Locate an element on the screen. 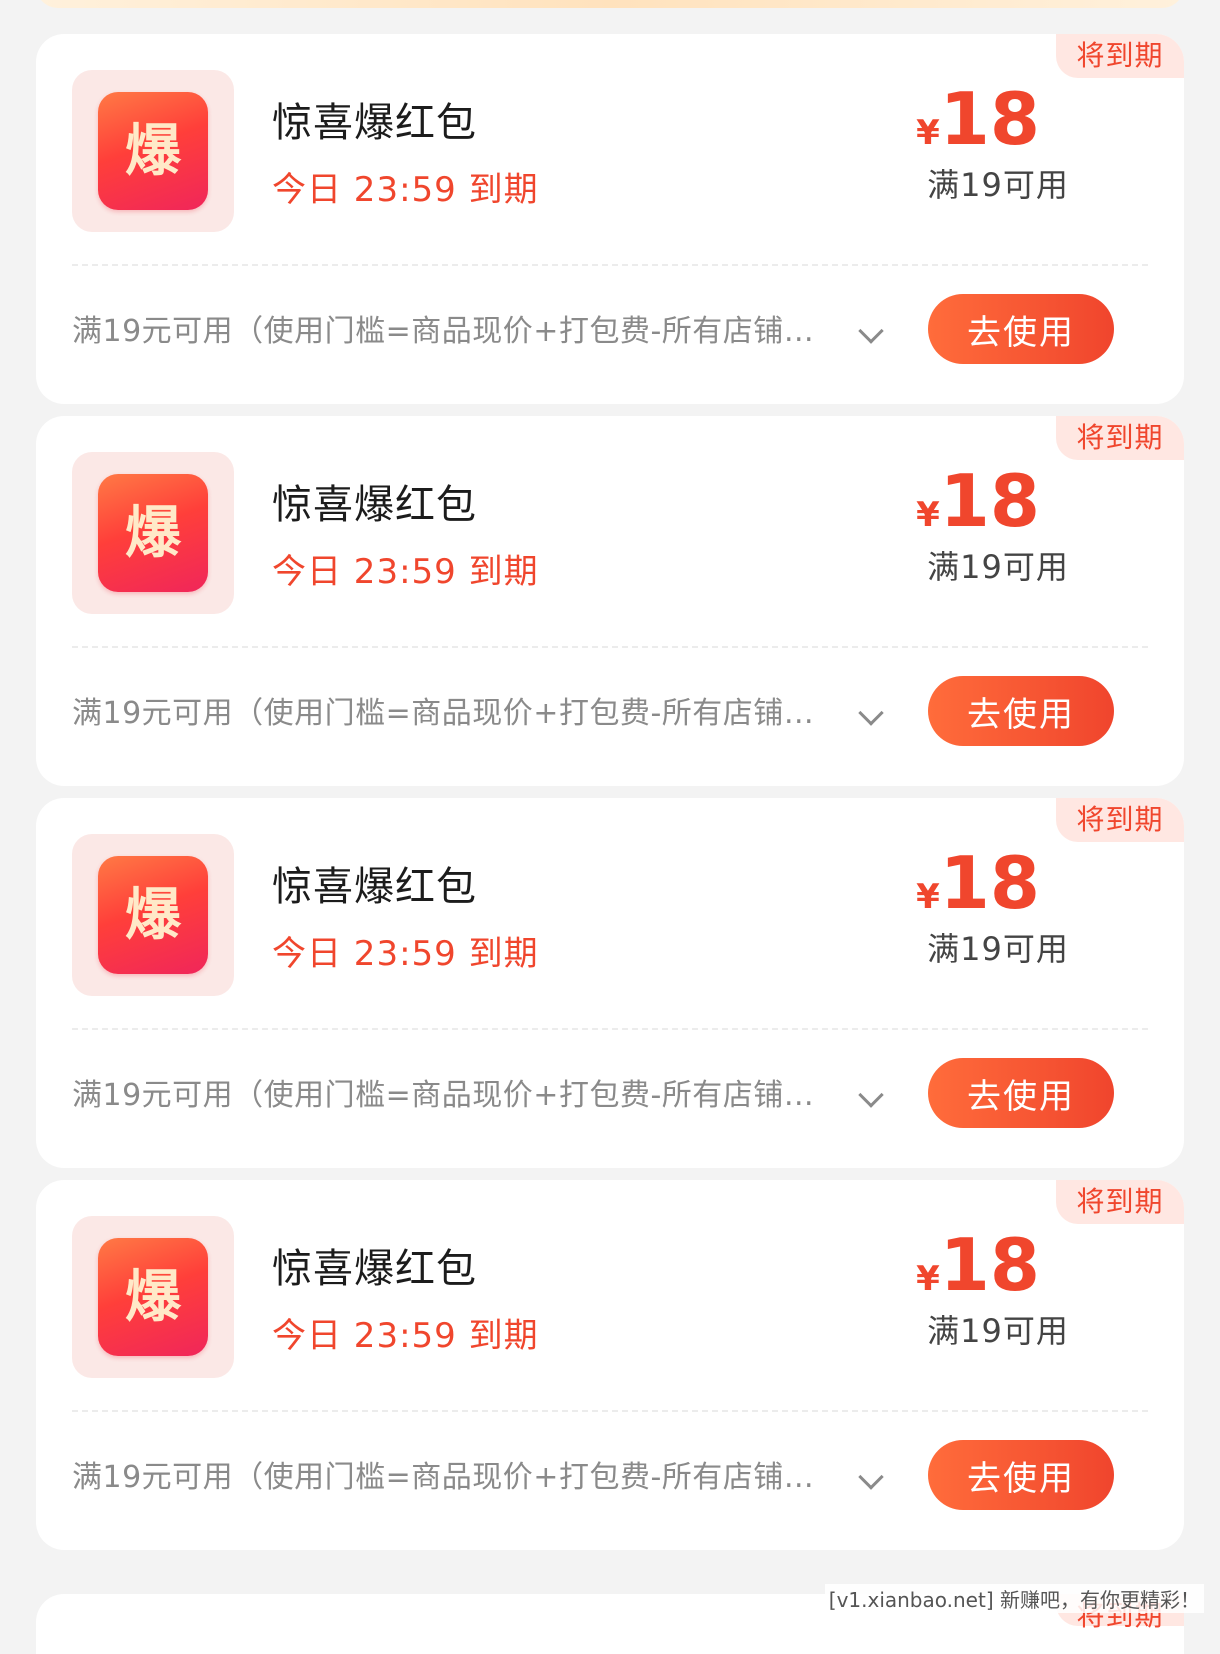 The height and width of the screenshot is (1654, 1220). previous-card-edge is located at coordinates (610, 4).